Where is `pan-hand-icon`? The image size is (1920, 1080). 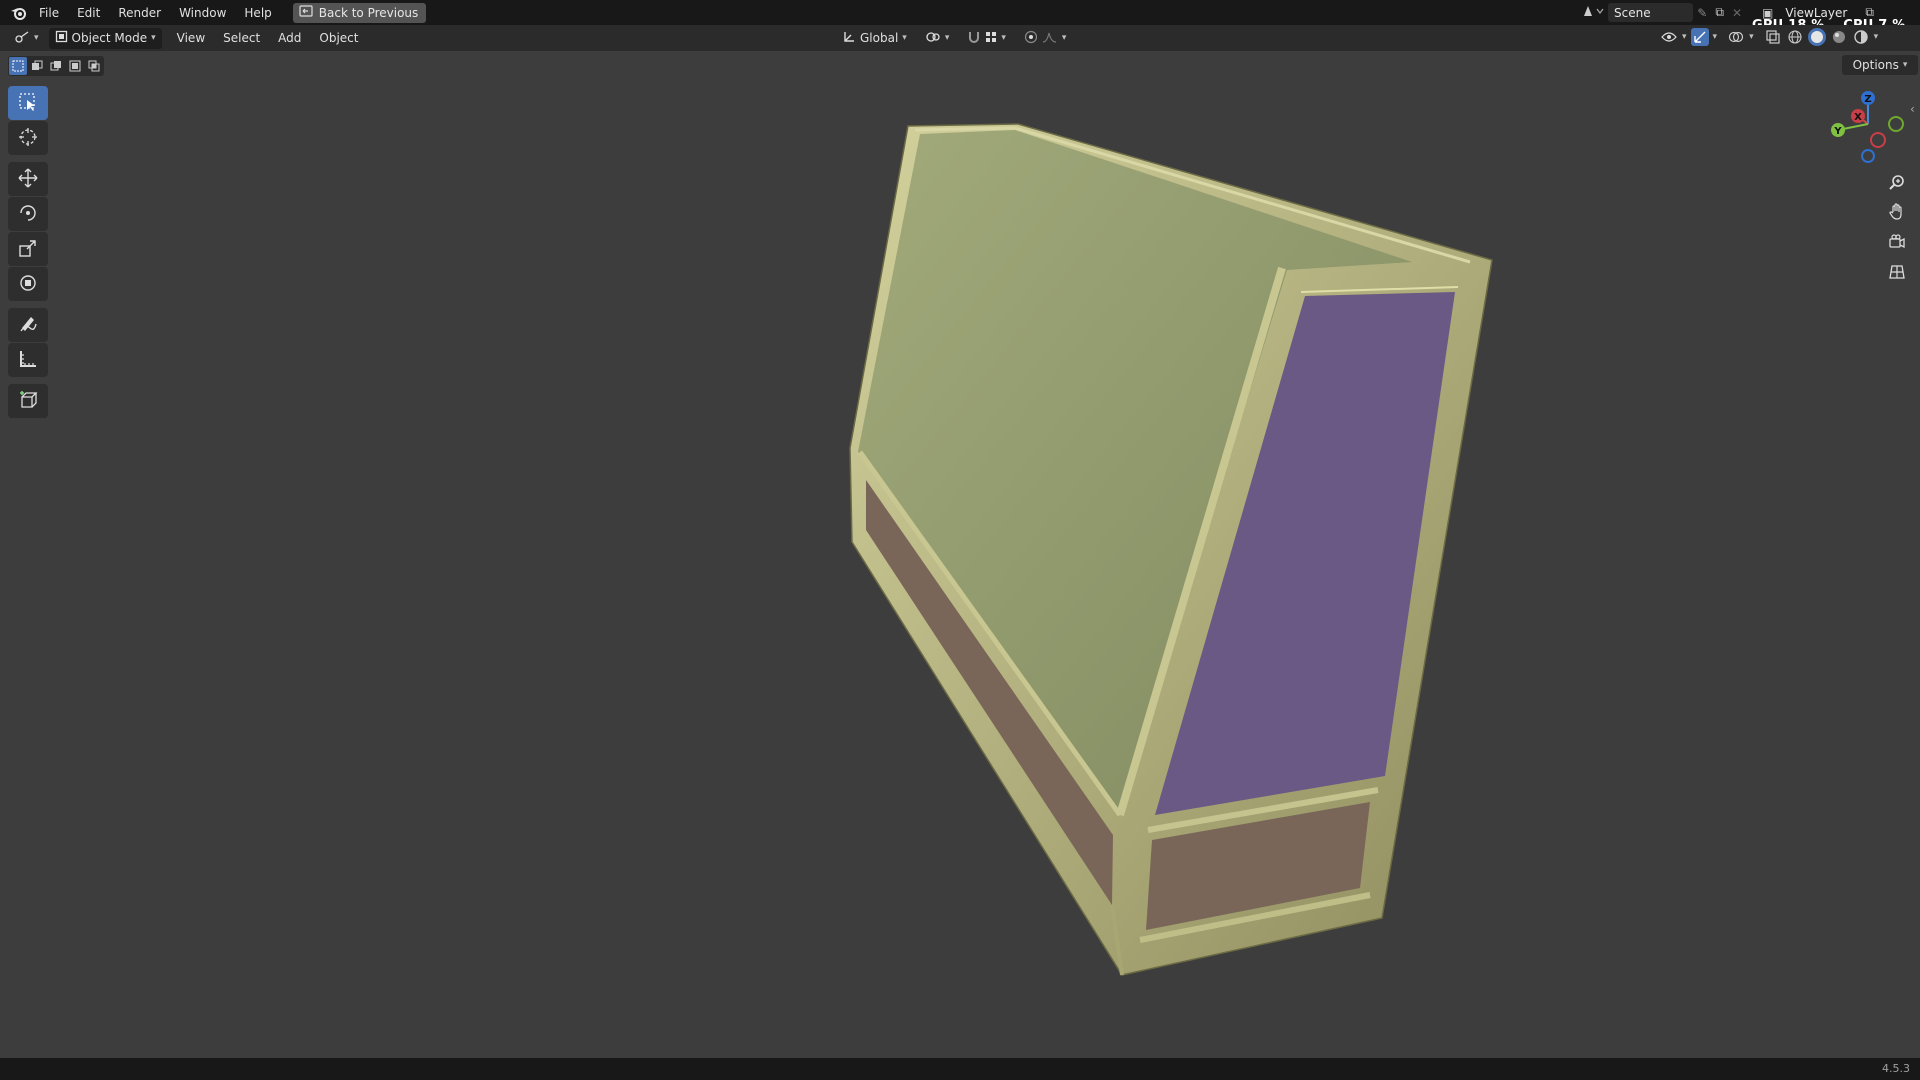 pan-hand-icon is located at coordinates (1897, 212).